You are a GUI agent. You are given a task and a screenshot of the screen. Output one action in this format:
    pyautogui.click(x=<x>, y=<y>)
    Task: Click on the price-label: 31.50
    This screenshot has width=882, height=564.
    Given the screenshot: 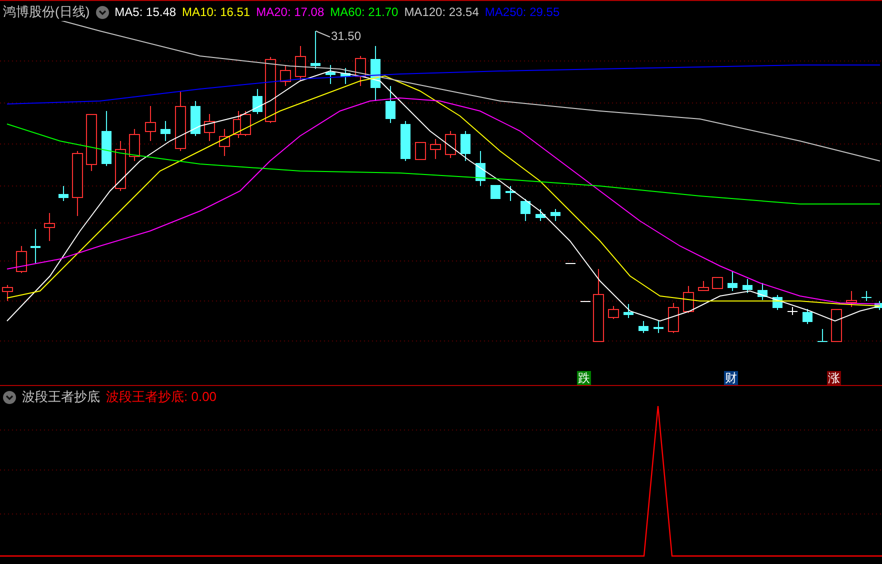 What is the action you would take?
    pyautogui.click(x=346, y=36)
    